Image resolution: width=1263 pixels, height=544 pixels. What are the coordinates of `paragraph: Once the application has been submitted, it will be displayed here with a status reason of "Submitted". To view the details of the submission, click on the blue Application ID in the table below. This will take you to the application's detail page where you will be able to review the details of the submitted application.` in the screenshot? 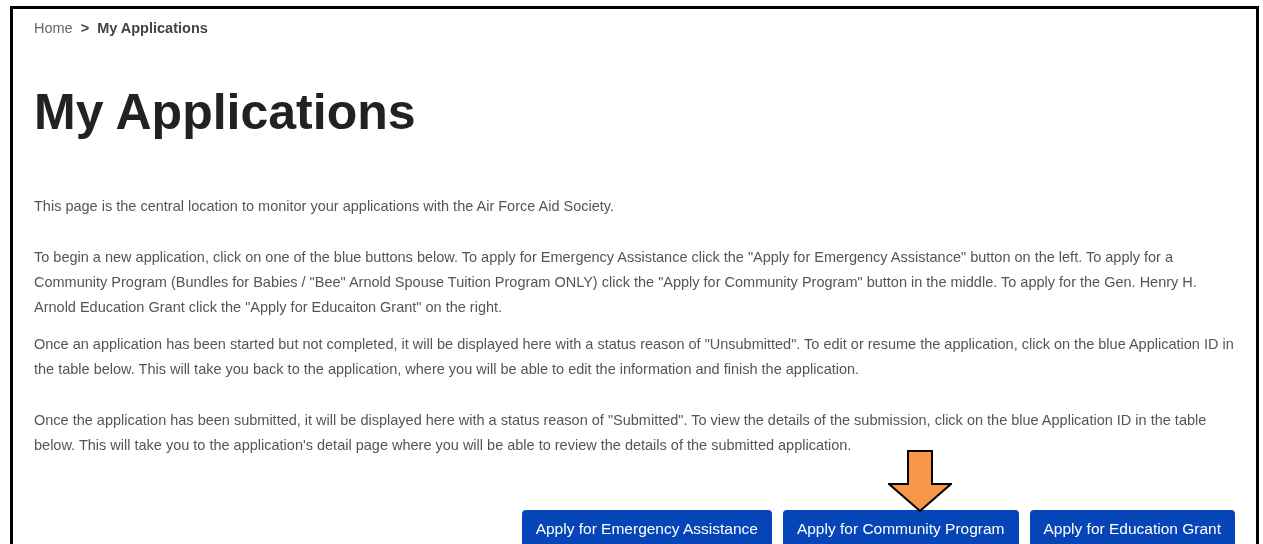 It's located at (621, 432).